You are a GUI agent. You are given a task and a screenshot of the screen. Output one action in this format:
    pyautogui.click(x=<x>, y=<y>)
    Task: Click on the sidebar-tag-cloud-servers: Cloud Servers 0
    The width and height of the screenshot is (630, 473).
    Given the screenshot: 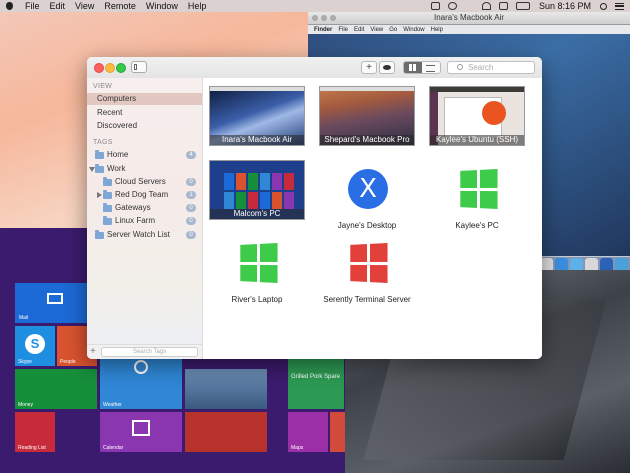 What is the action you would take?
    pyautogui.click(x=144, y=182)
    